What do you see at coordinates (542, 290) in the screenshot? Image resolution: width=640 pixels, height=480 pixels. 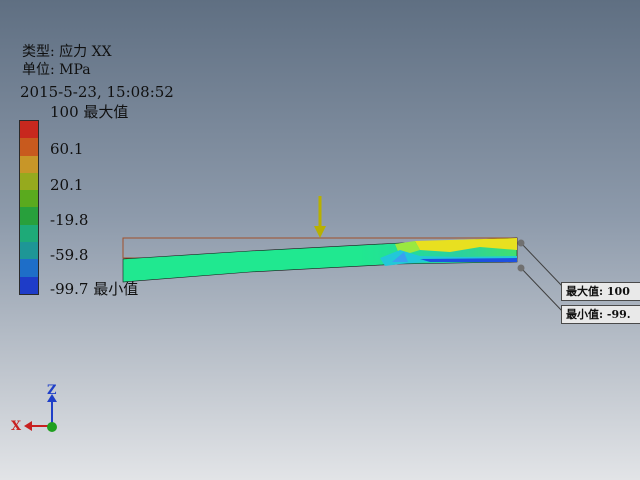 I see `min-leader-line` at bounding box center [542, 290].